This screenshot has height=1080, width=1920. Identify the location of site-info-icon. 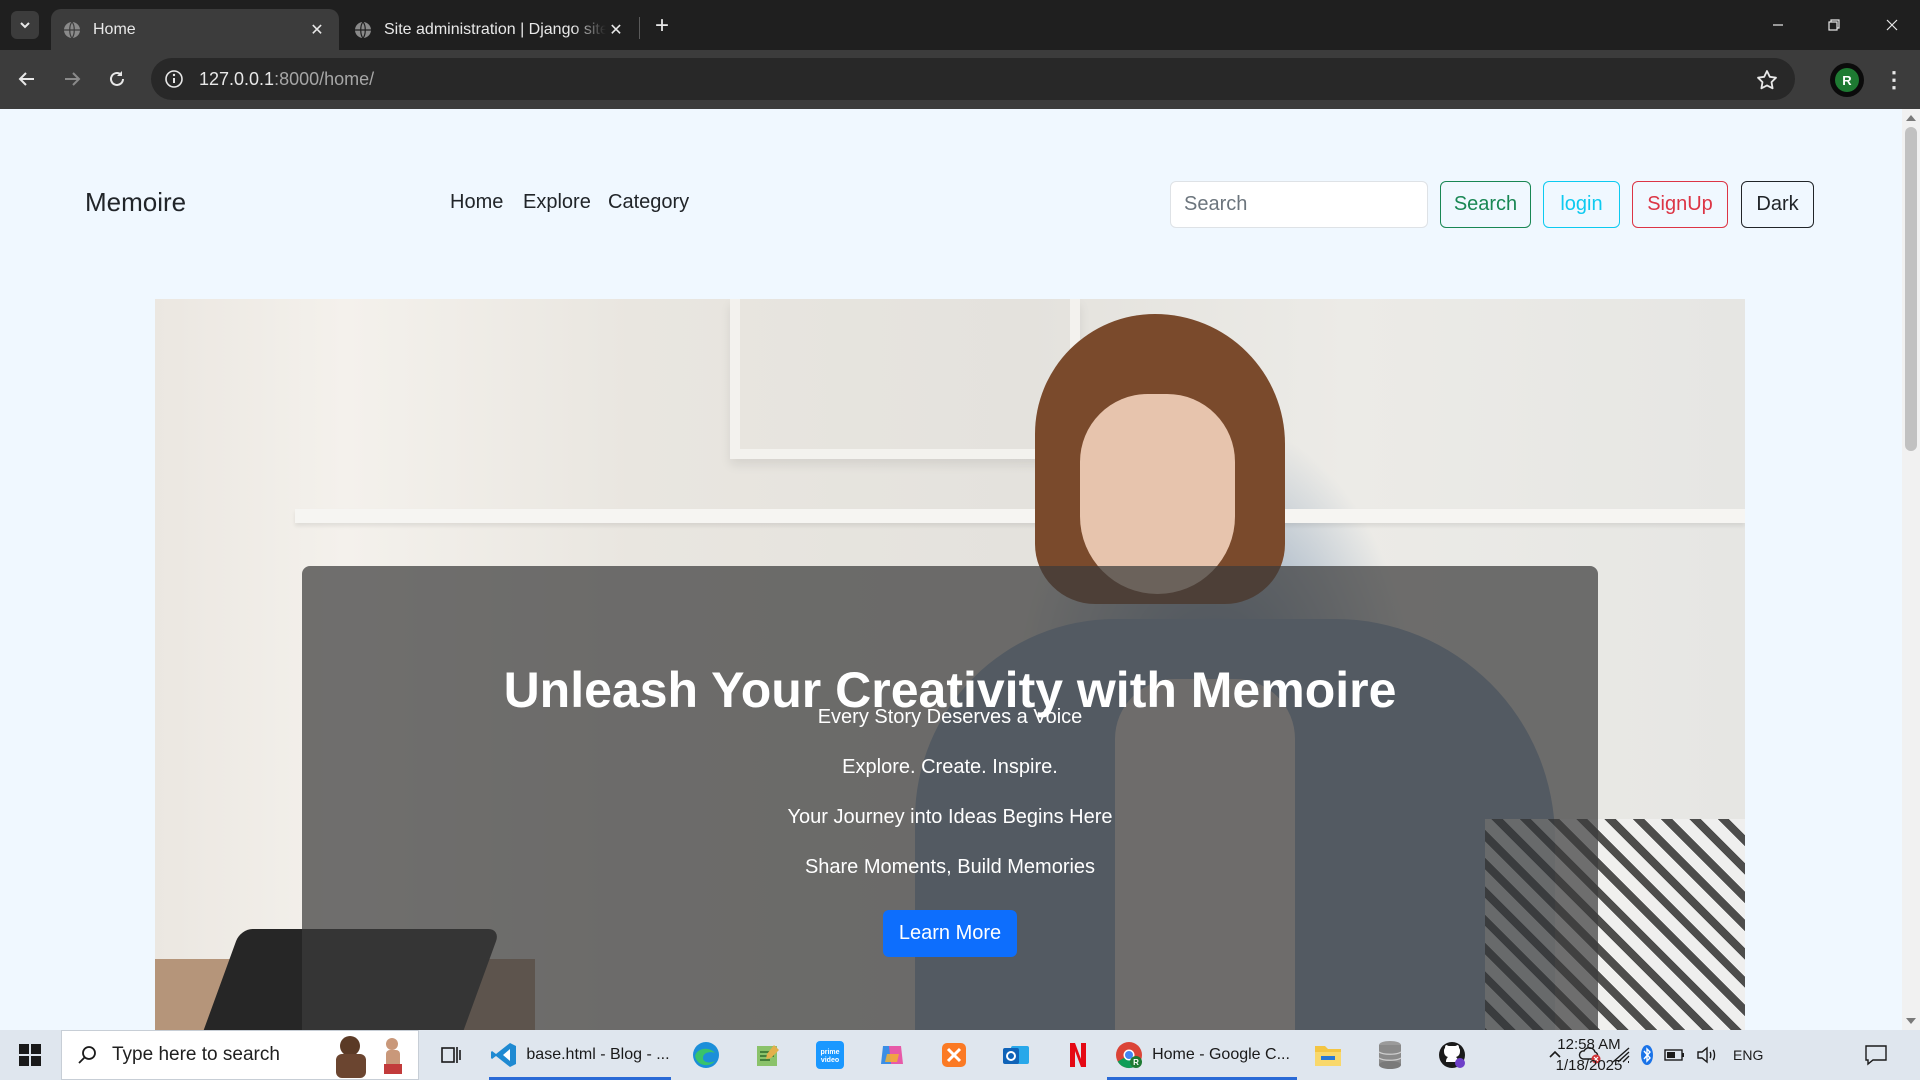
(174, 79).